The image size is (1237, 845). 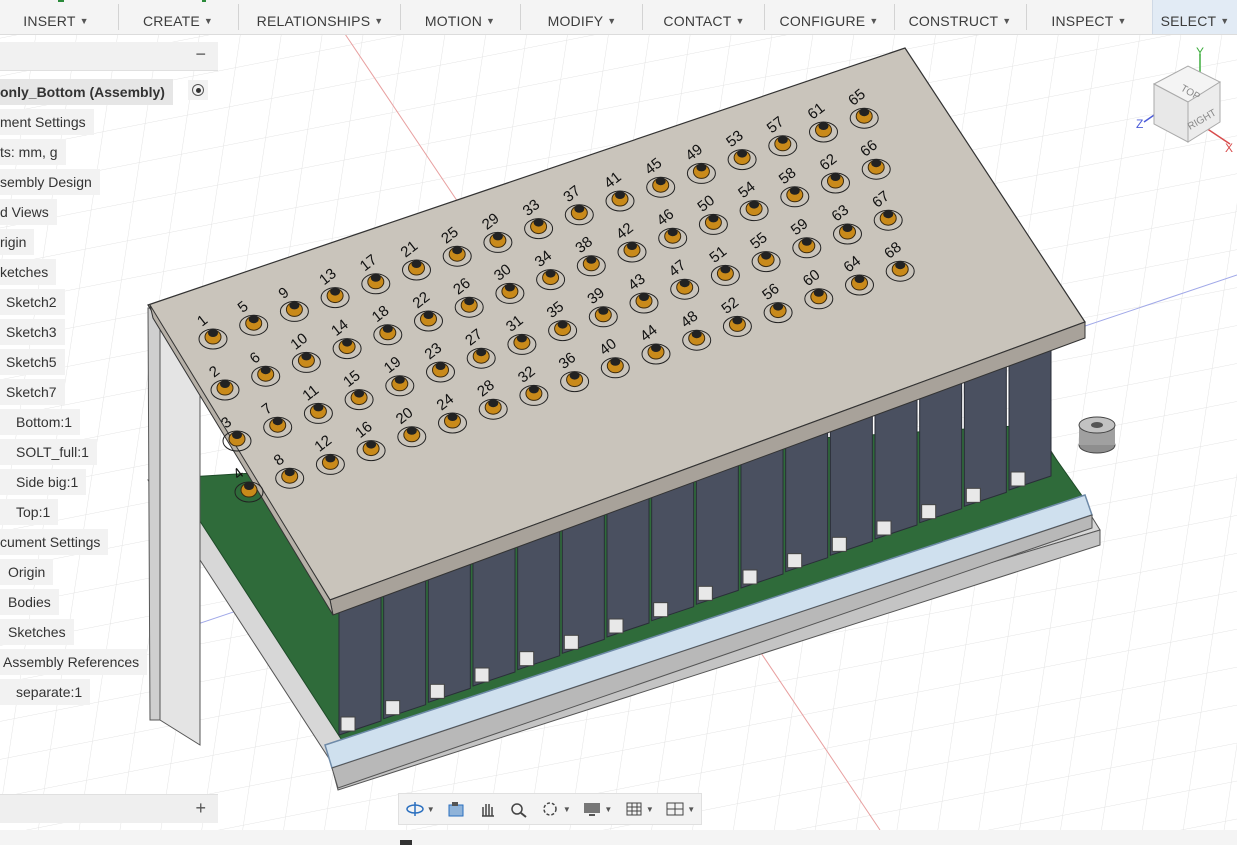 What do you see at coordinates (32, 332) in the screenshot?
I see `browser-node: Sketch3` at bounding box center [32, 332].